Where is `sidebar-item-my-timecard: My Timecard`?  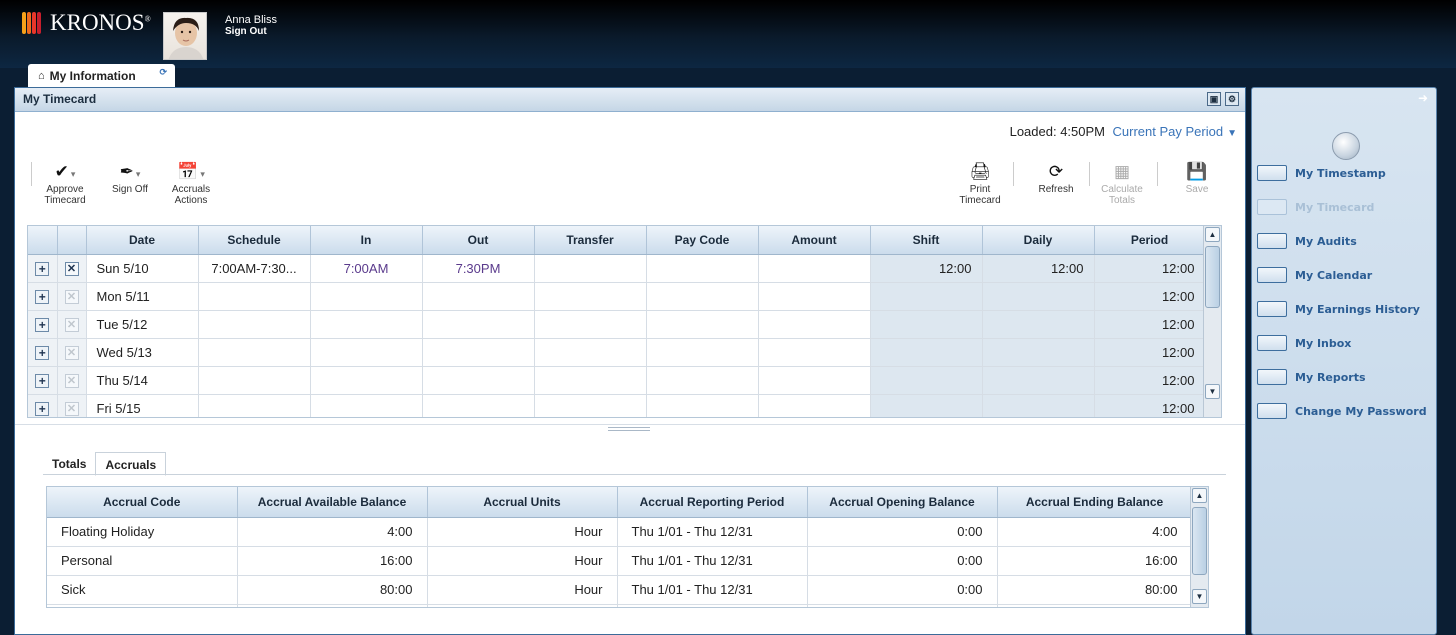
sidebar-item-my-timecard: My Timecard is located at coordinates (1315, 207).